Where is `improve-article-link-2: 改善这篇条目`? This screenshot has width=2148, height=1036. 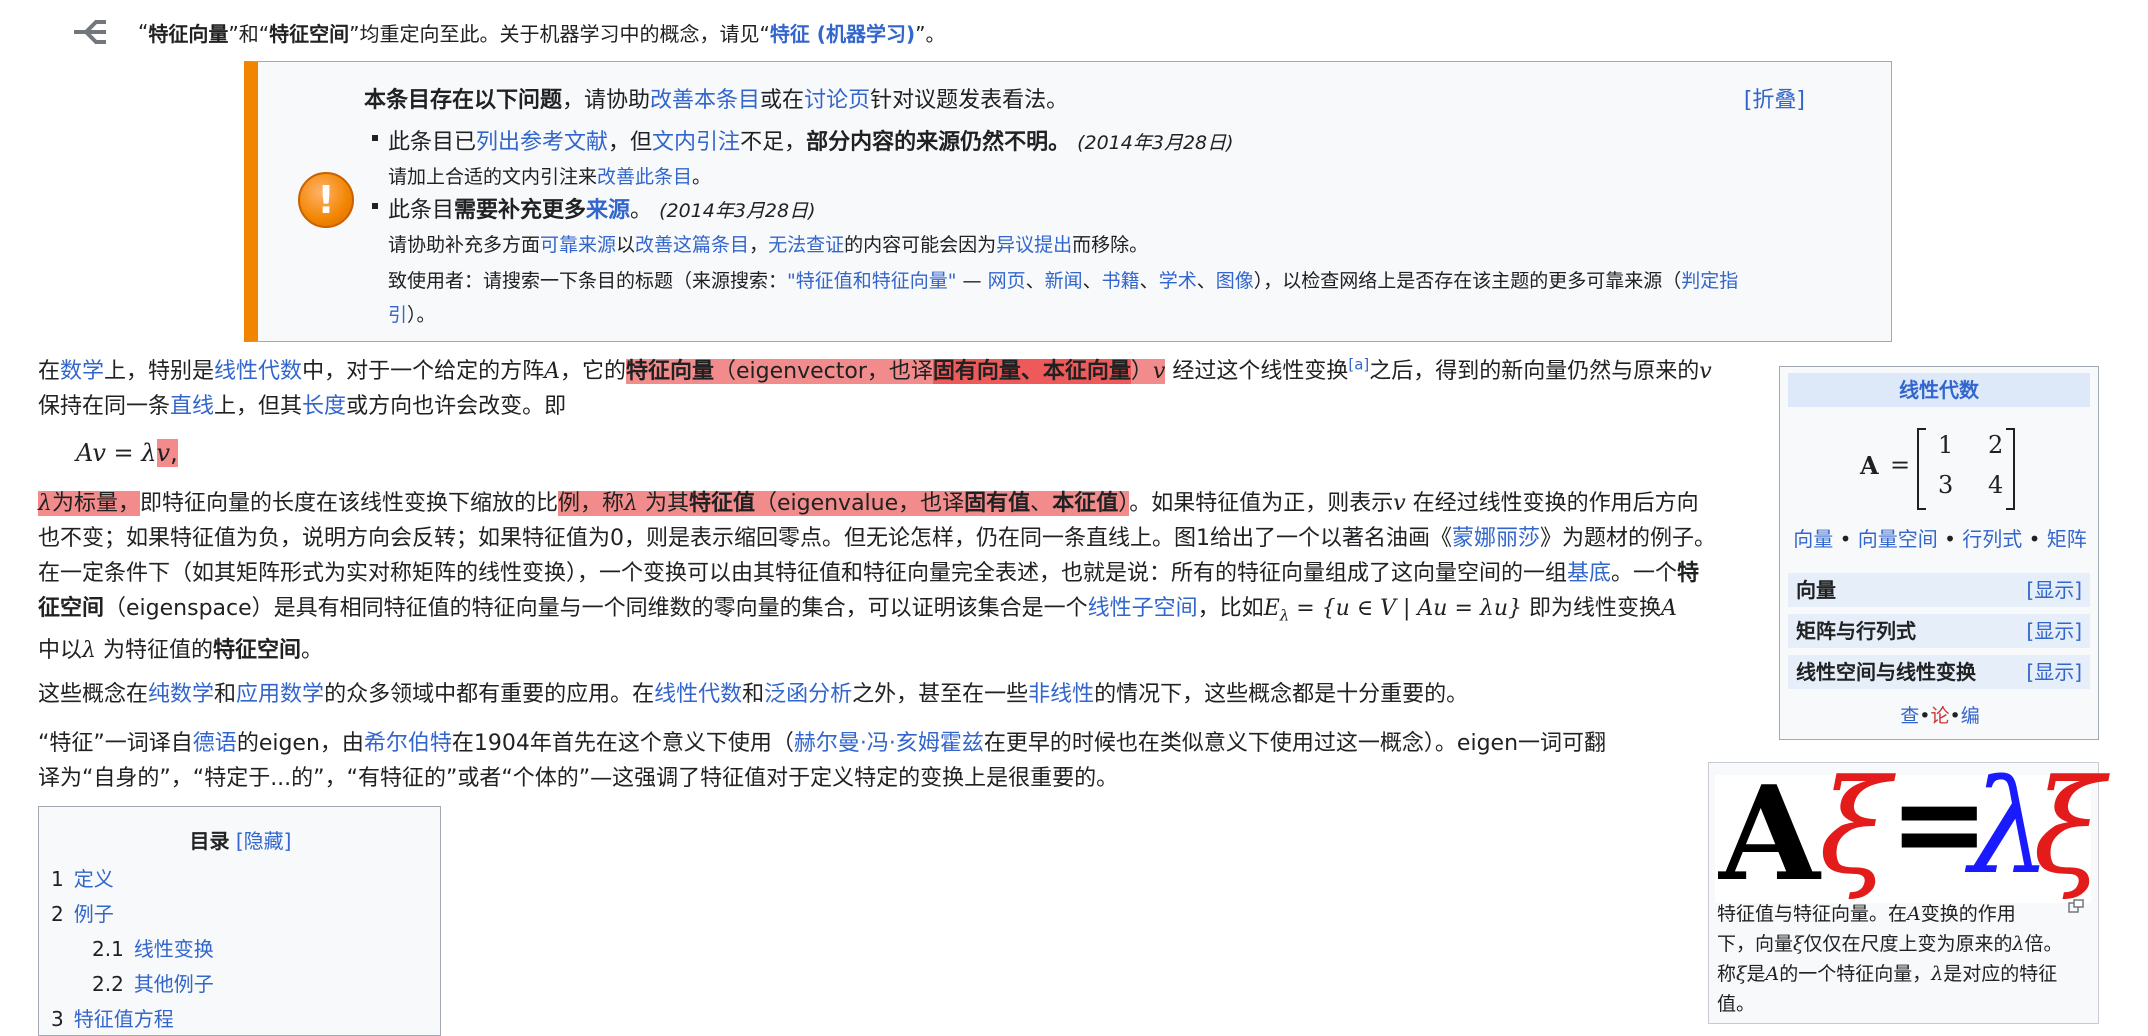
improve-article-link-2: 改善这篇条目 is located at coordinates (692, 245).